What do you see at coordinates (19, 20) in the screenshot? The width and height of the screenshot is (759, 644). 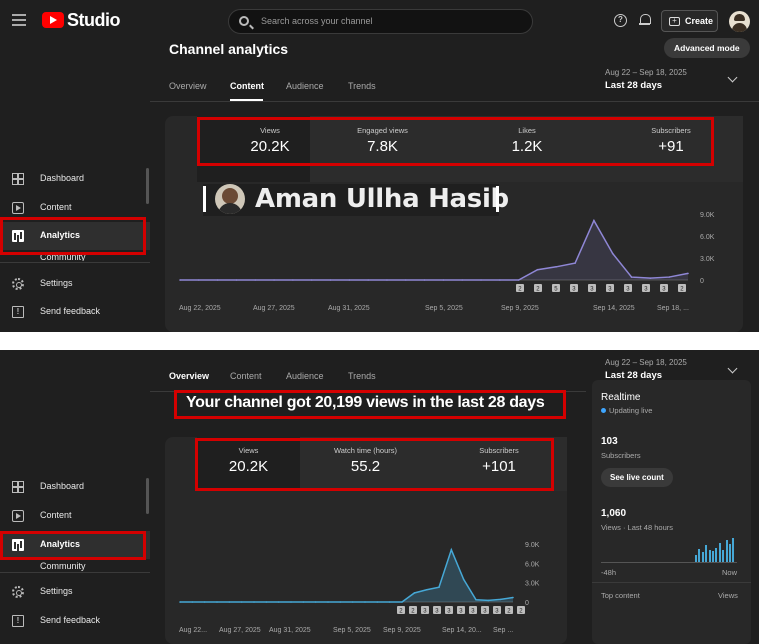 I see `menu-icon` at bounding box center [19, 20].